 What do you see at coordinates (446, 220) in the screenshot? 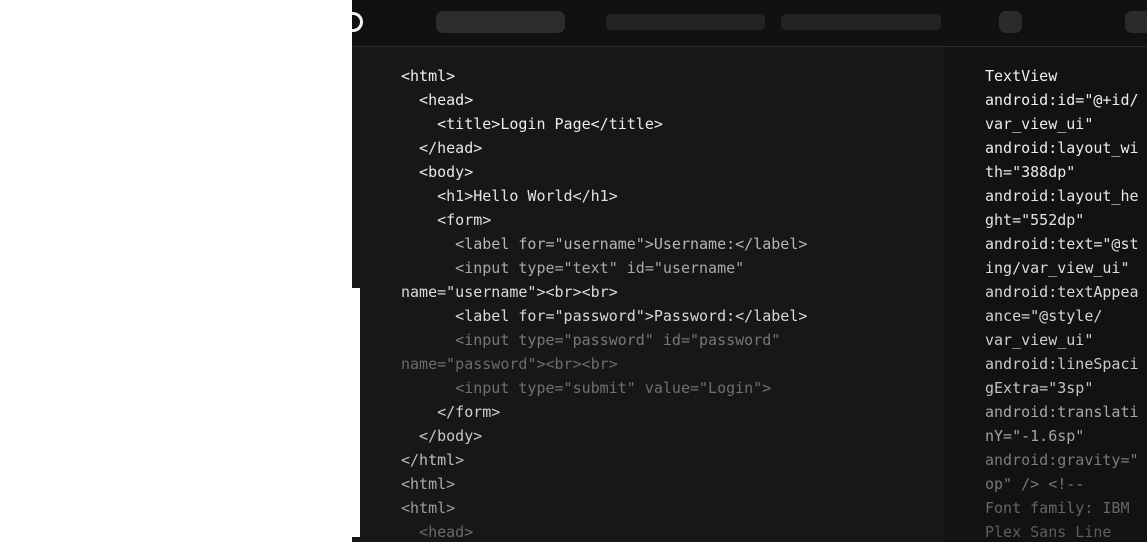
I see `html-code-line: <form>` at bounding box center [446, 220].